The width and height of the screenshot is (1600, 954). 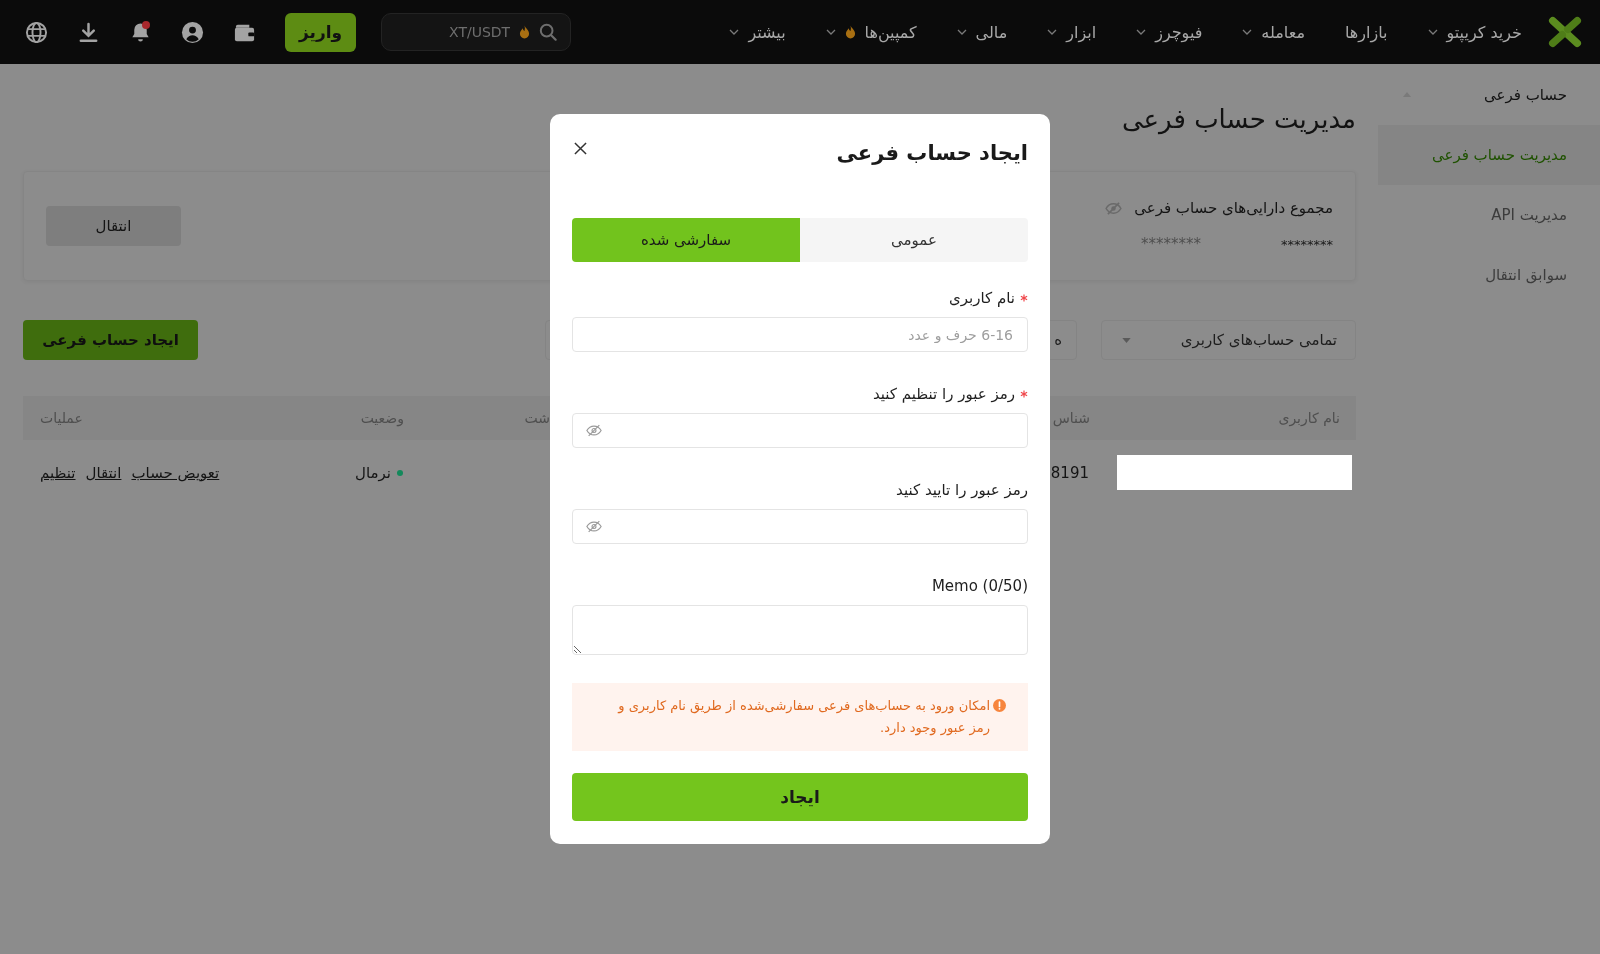 I want to click on input-field: 6-16 حرف و عدد, so click(x=800, y=334).